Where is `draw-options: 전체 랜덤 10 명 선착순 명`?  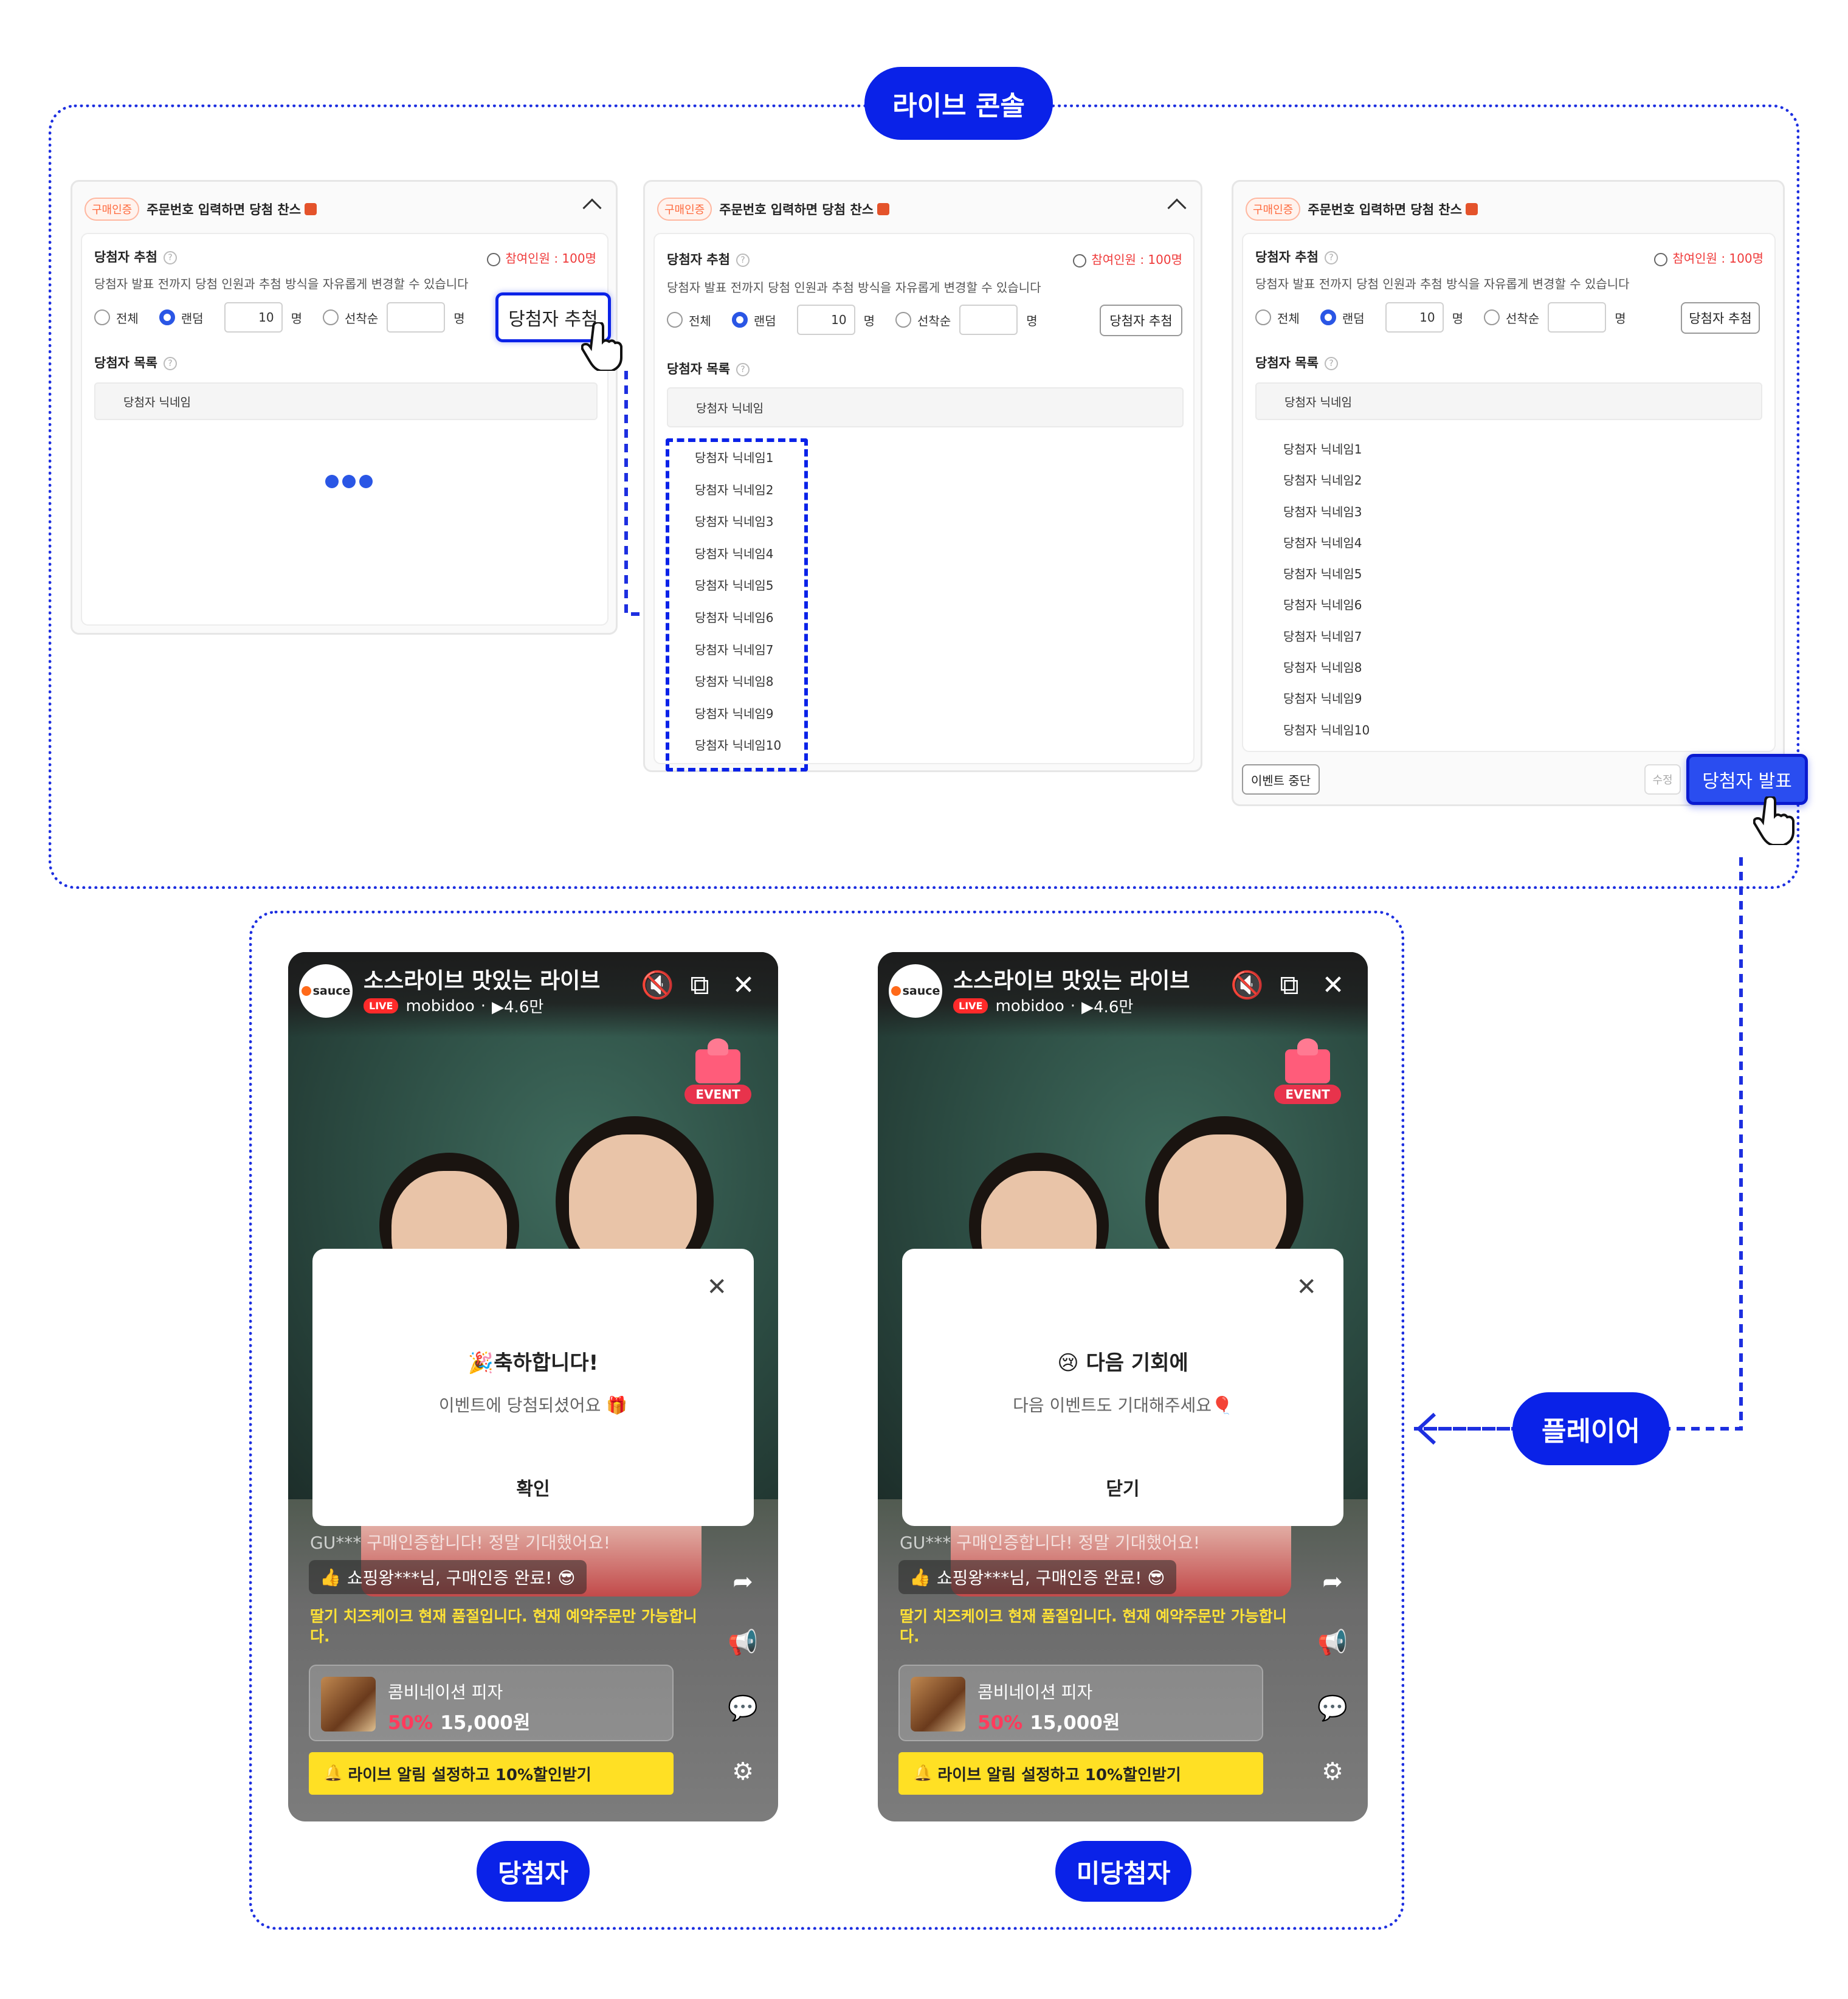
draw-options: 전체 랜덤 10 명 선착순 명 is located at coordinates (1440, 318).